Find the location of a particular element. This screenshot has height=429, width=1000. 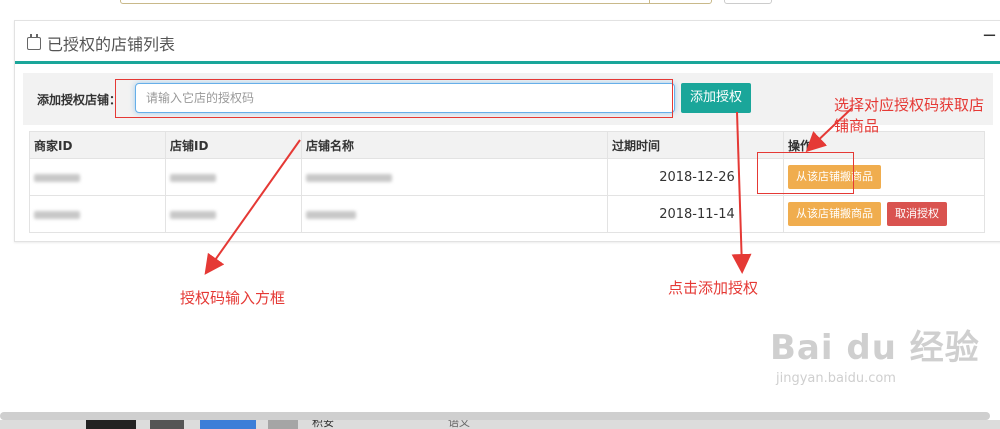

add-annotation: 点击添加授权 is located at coordinates (713, 288).